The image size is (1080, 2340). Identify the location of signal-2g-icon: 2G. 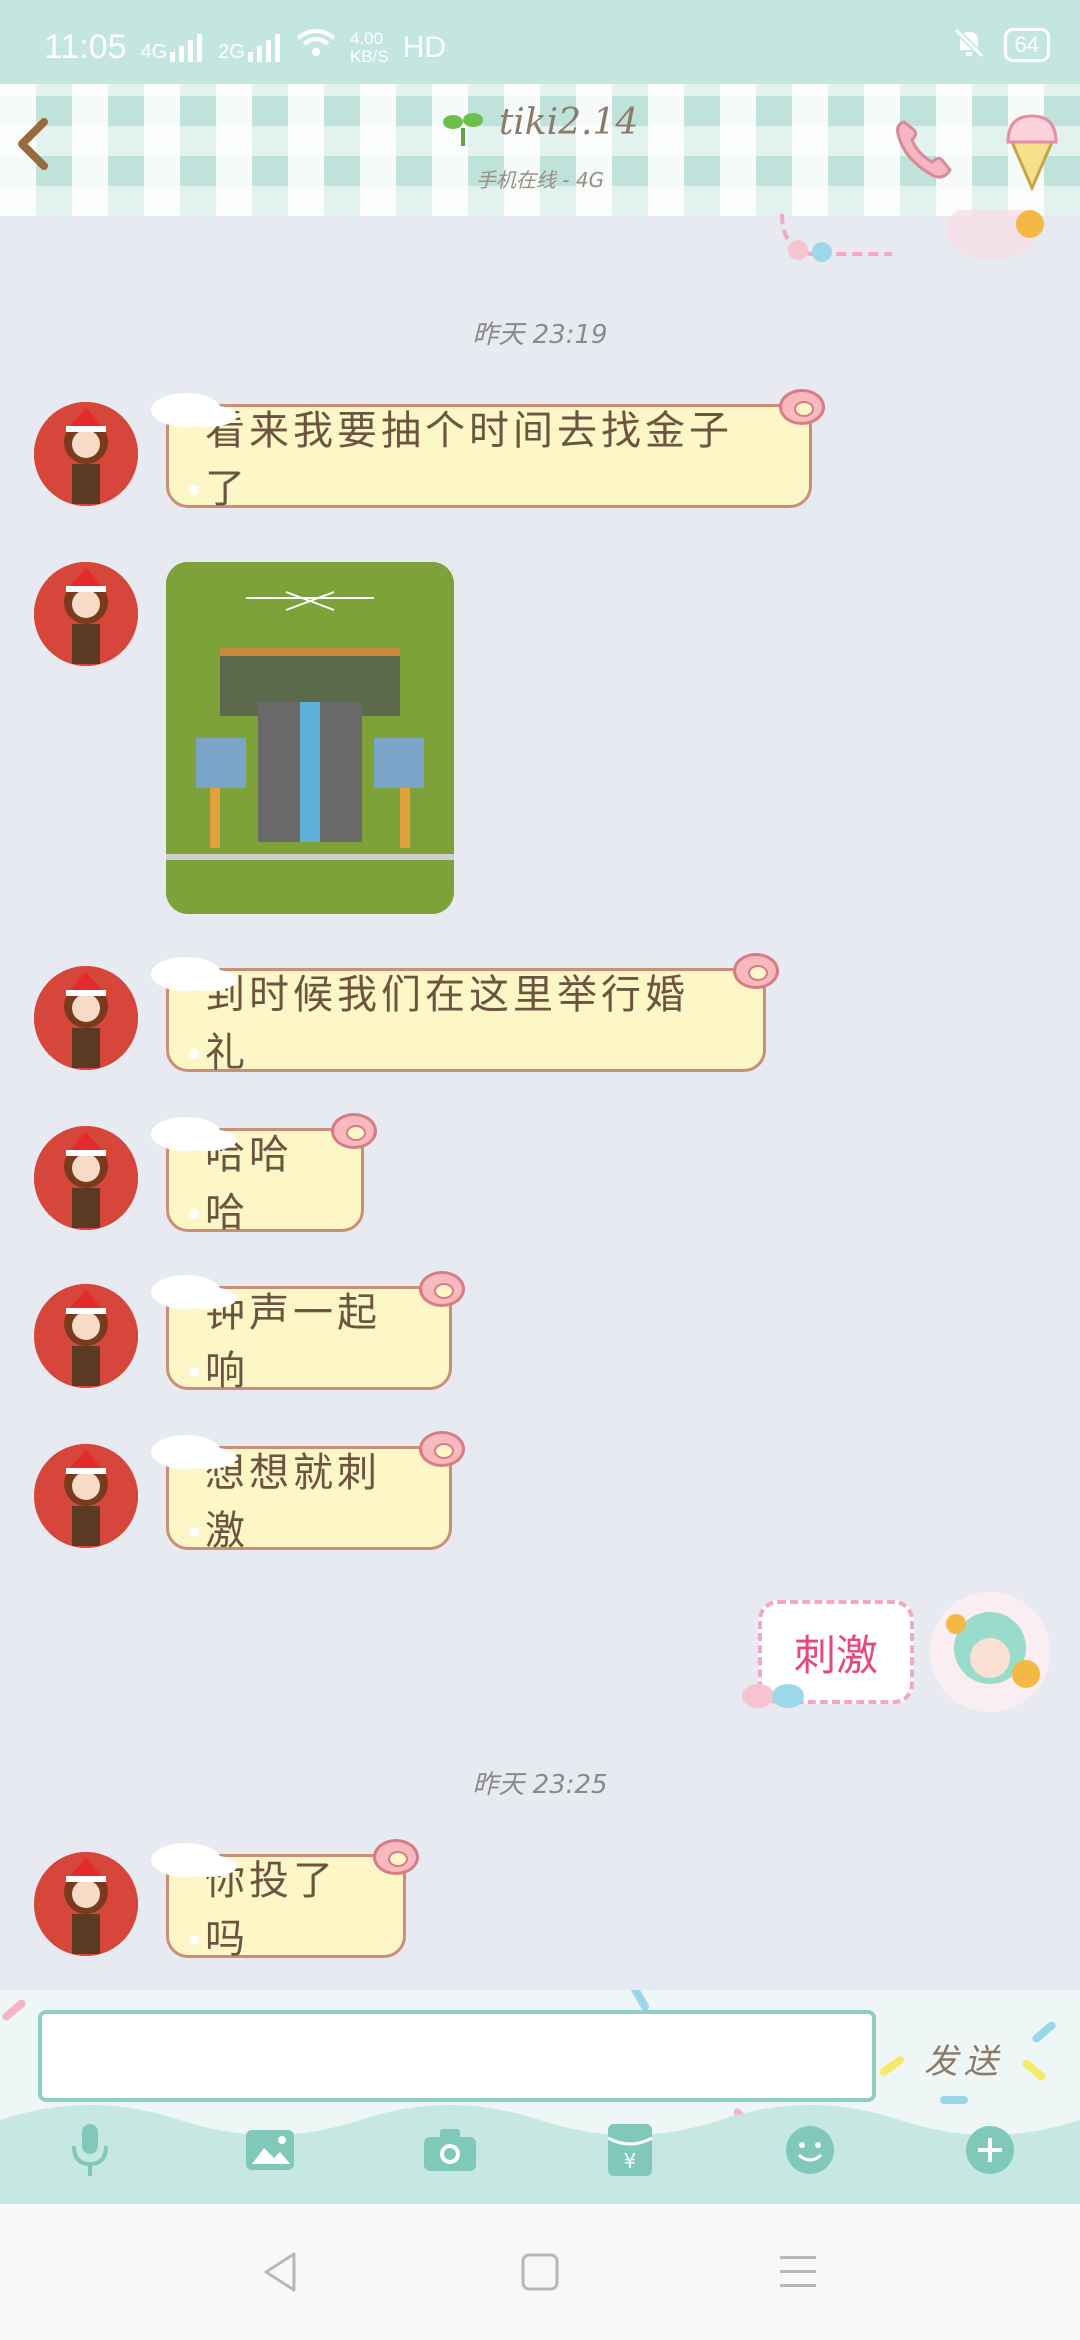
(250, 47).